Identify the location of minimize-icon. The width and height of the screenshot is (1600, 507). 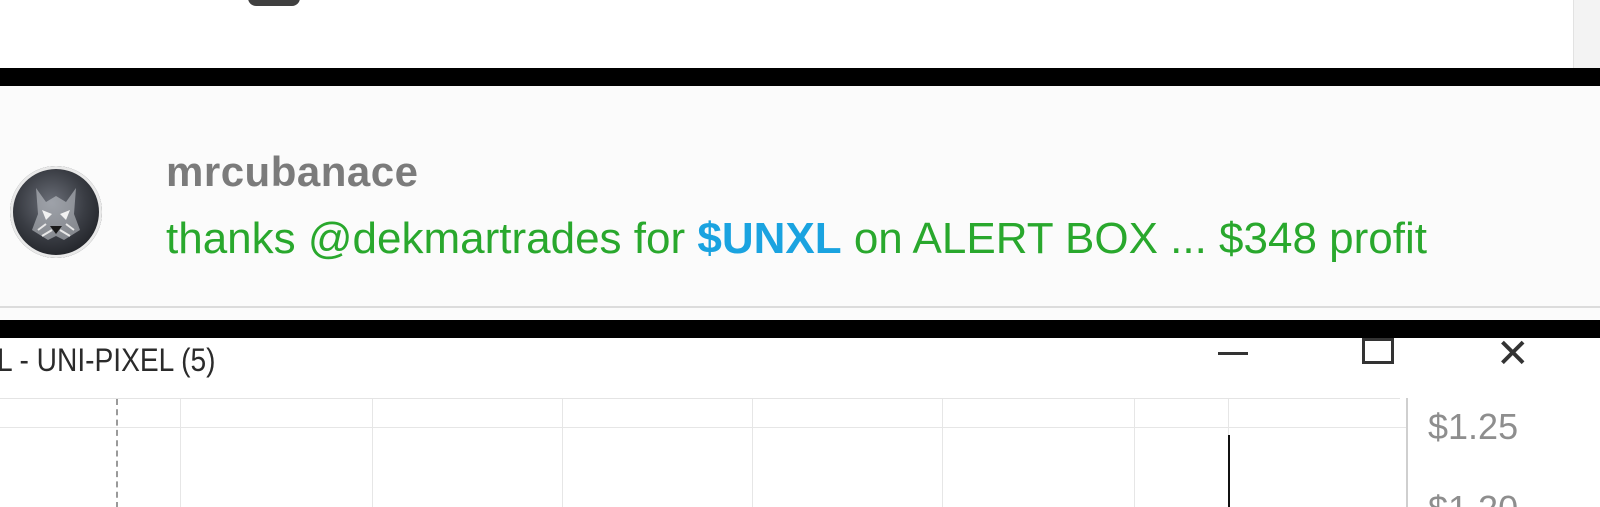
(1233, 353).